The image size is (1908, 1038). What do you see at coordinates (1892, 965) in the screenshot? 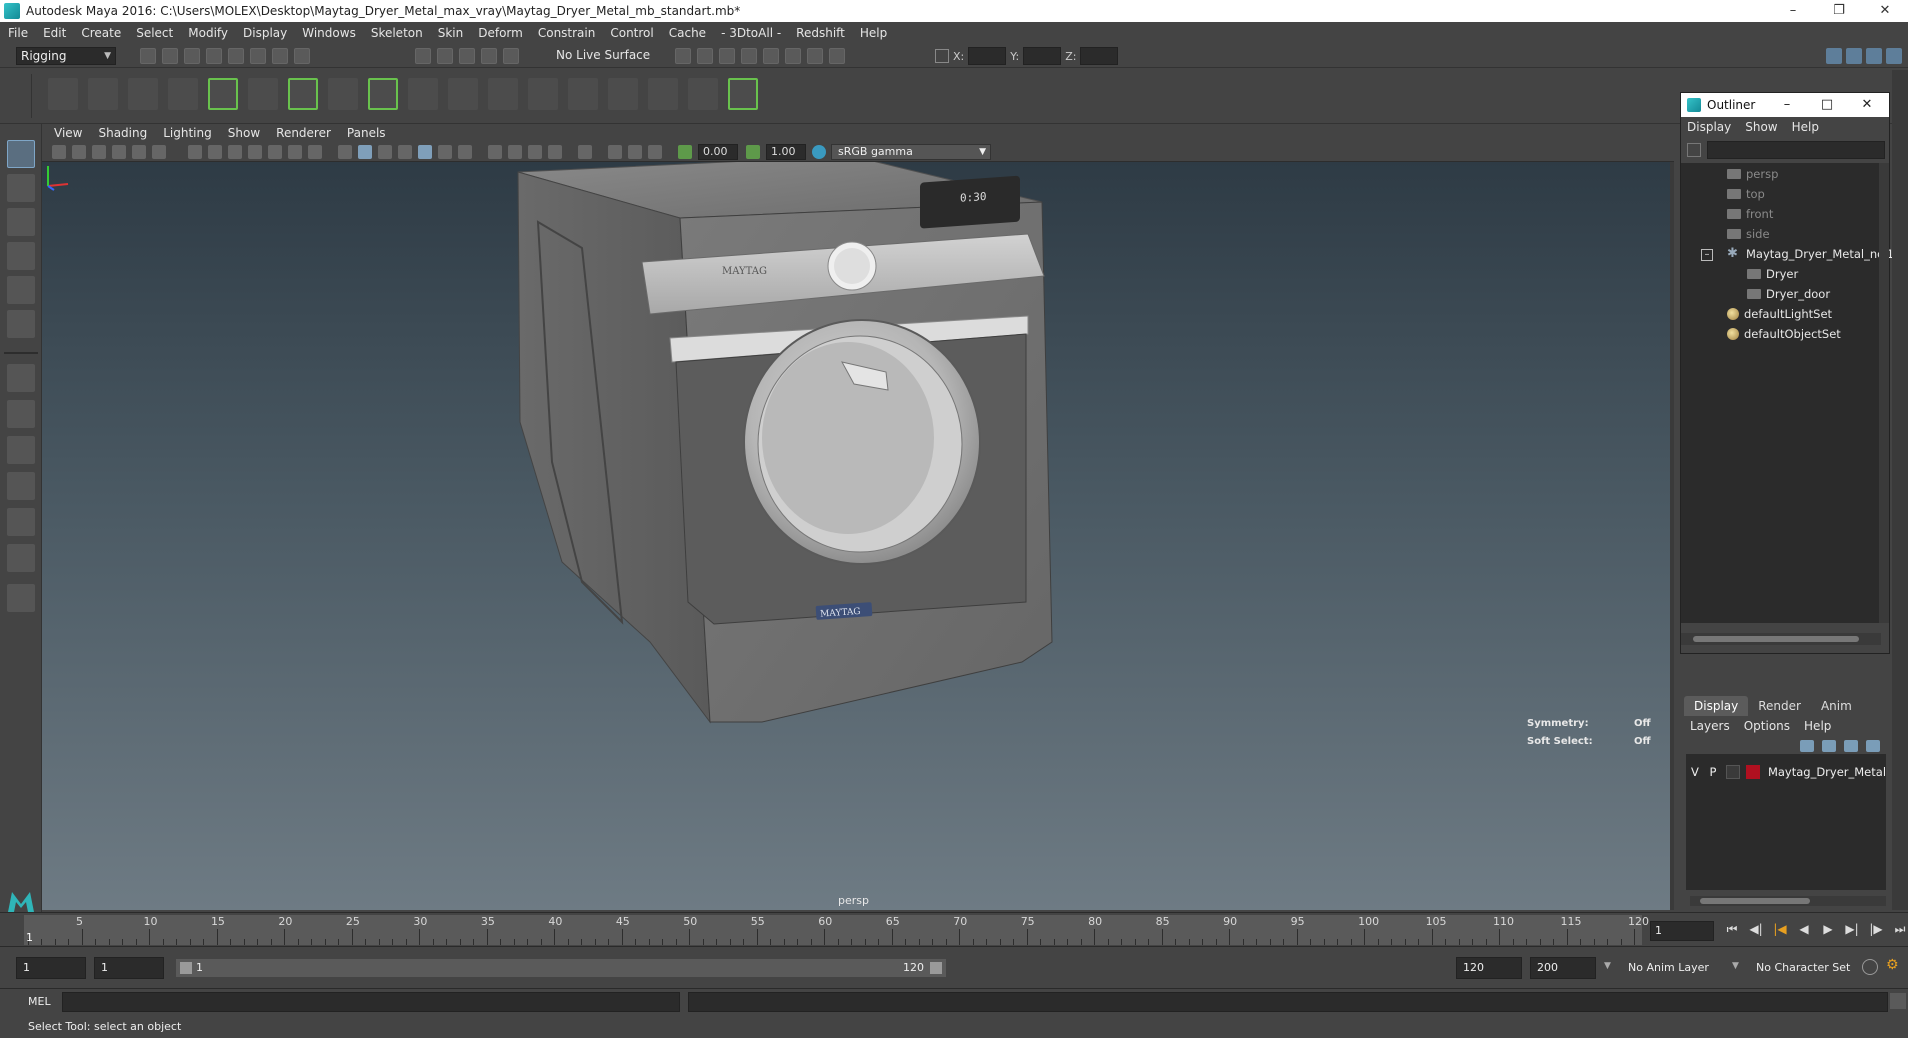
I see `preferences-icon: ⚙` at bounding box center [1892, 965].